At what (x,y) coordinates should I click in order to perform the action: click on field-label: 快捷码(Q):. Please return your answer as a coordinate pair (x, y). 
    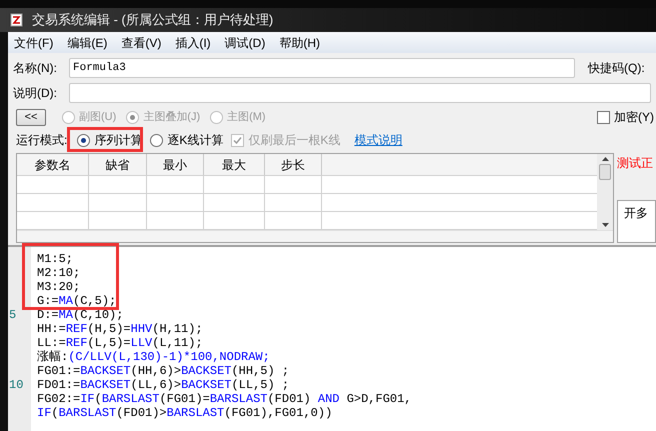
    Looking at the image, I should click on (616, 68).